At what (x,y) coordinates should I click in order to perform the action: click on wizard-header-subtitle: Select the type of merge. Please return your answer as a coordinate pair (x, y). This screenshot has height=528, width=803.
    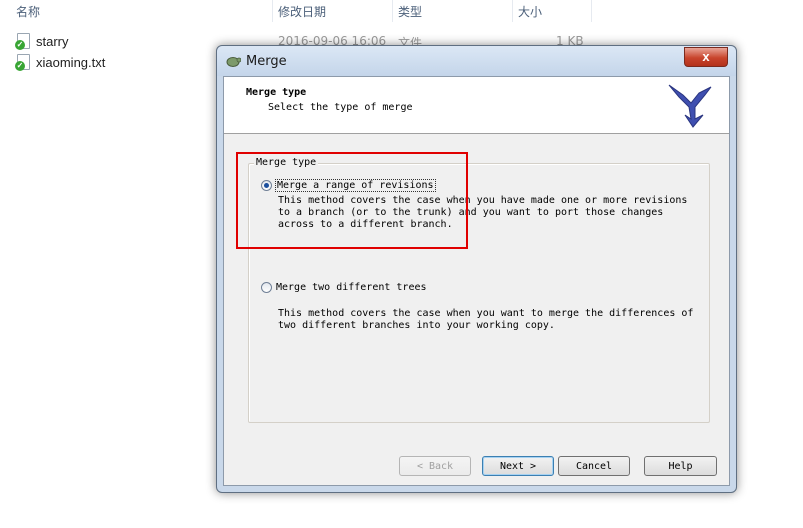
    Looking at the image, I should click on (340, 107).